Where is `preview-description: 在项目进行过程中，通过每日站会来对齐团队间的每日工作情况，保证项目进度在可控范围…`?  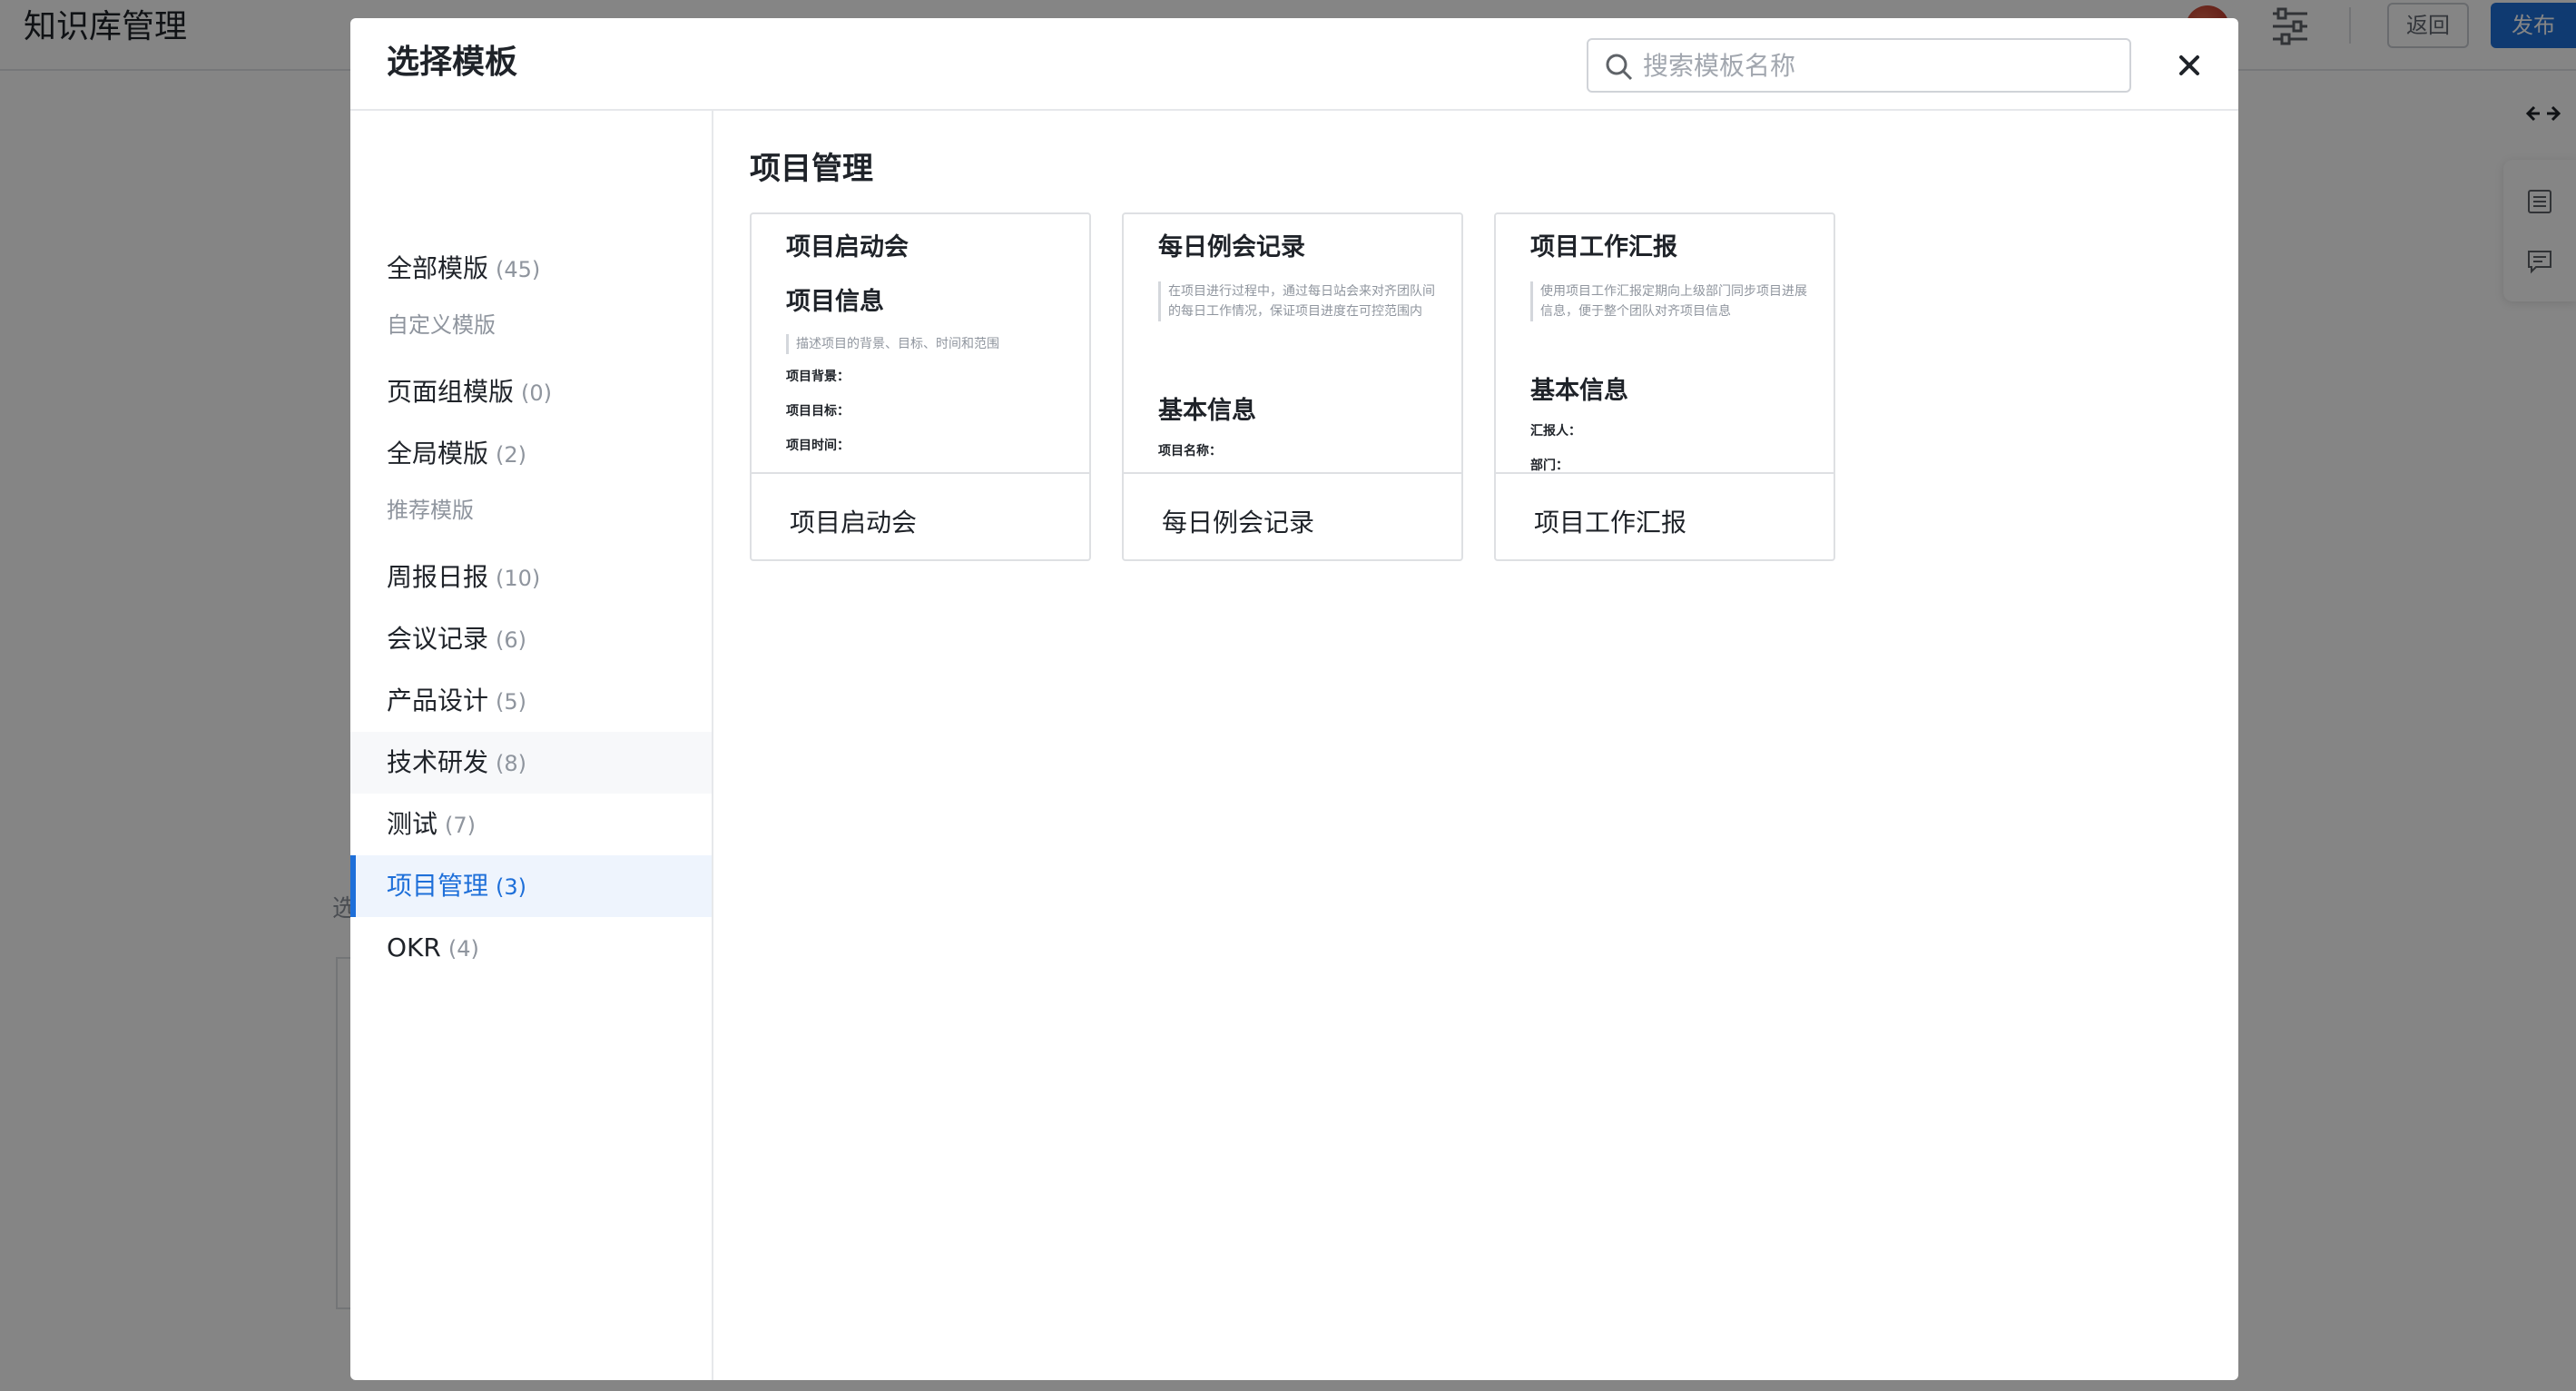
preview-description: 在项目进行过程中，通过每日站会来对齐团队间的每日工作情况，保证项目进度在可控范围… is located at coordinates (1299, 301).